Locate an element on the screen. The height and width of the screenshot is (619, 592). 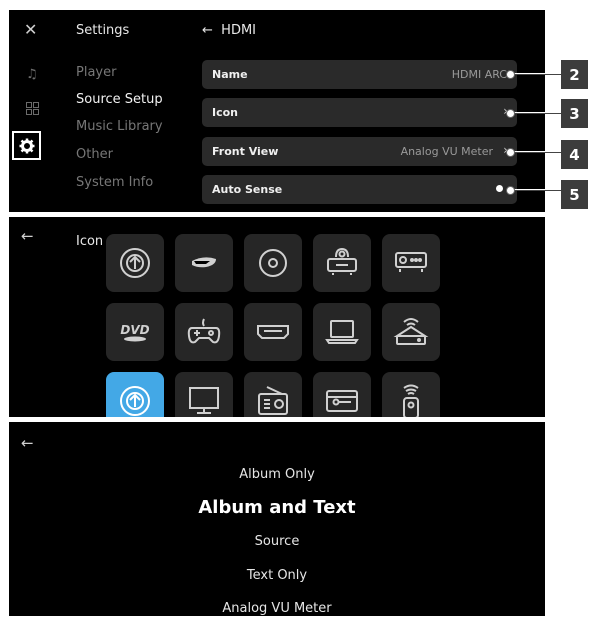
bluray-icon is located at coordinates (204, 263).